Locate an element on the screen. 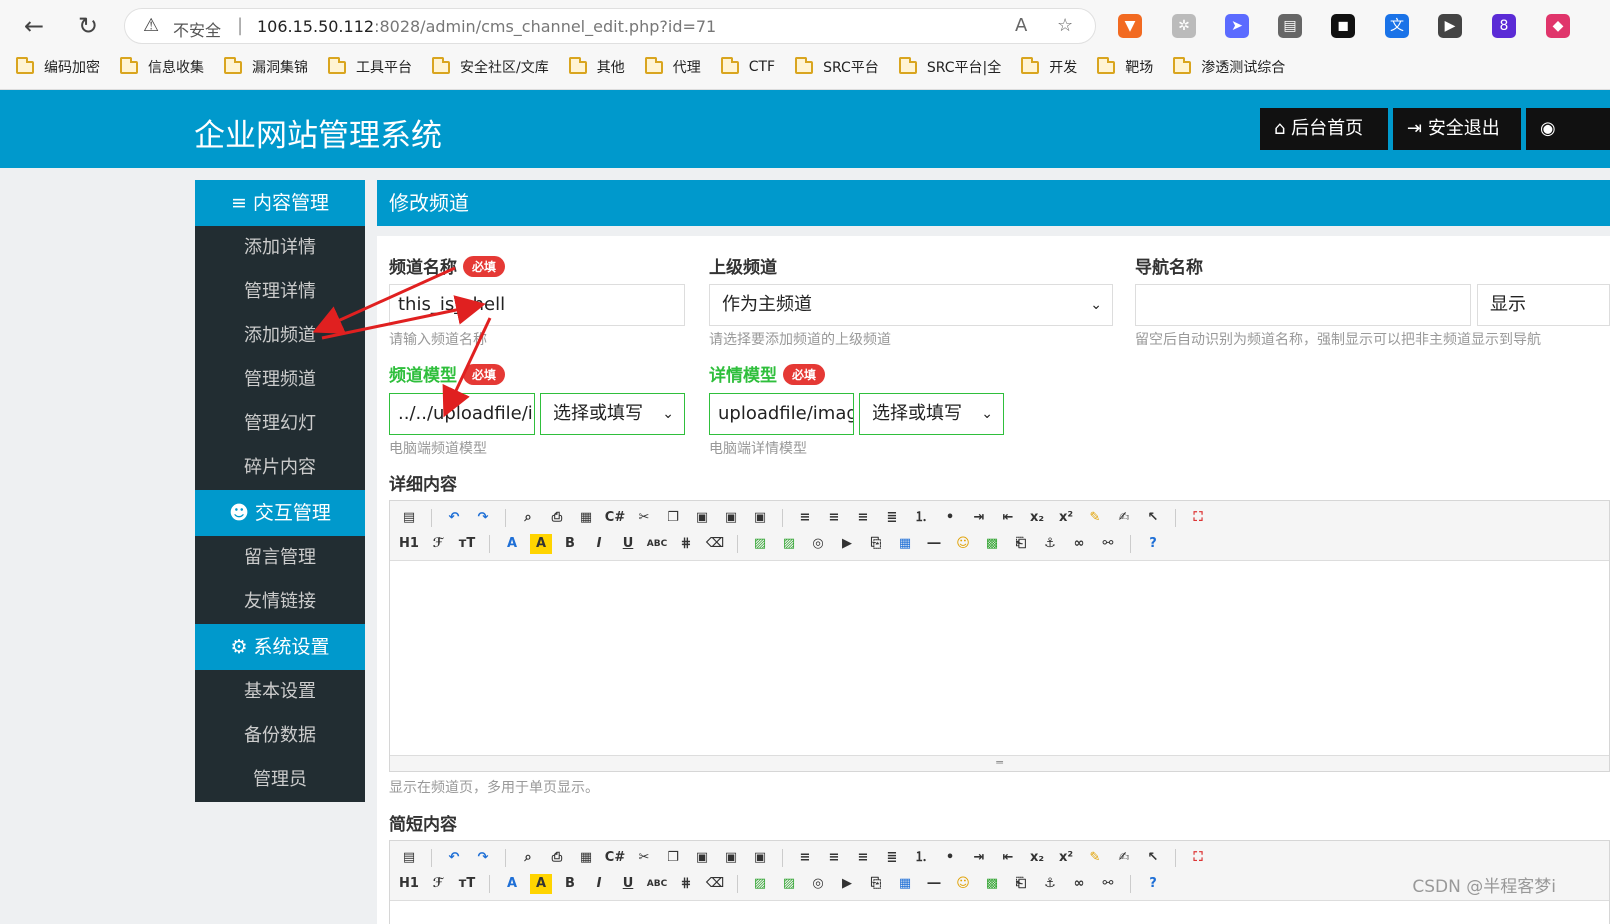  sidebar-section-system: ⚙ 系统设置 is located at coordinates (280, 647).